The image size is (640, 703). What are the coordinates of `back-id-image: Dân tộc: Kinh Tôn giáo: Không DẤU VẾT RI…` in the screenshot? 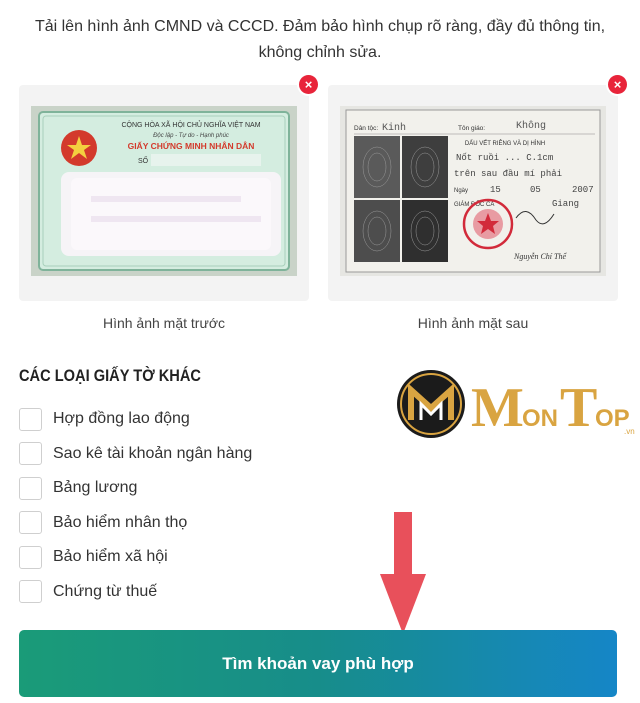 It's located at (473, 191).